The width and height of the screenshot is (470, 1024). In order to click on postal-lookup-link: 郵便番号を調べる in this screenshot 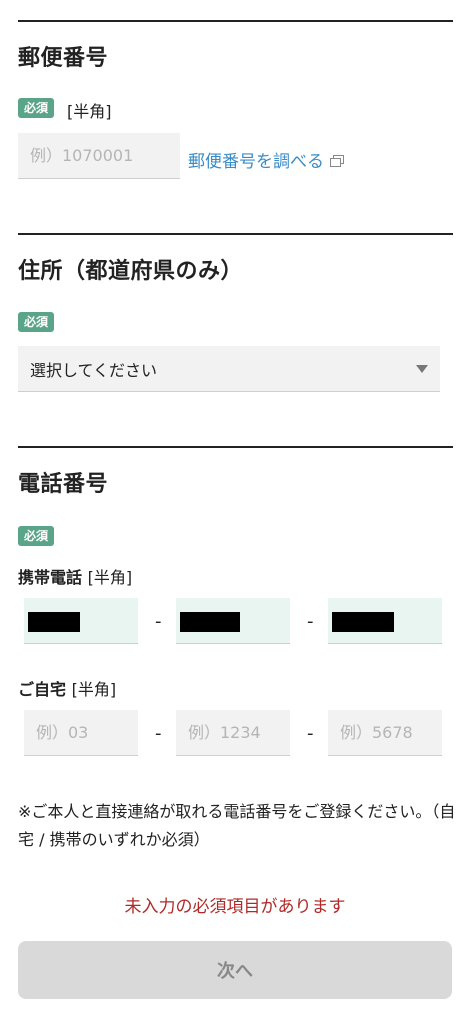, I will do `click(266, 159)`.